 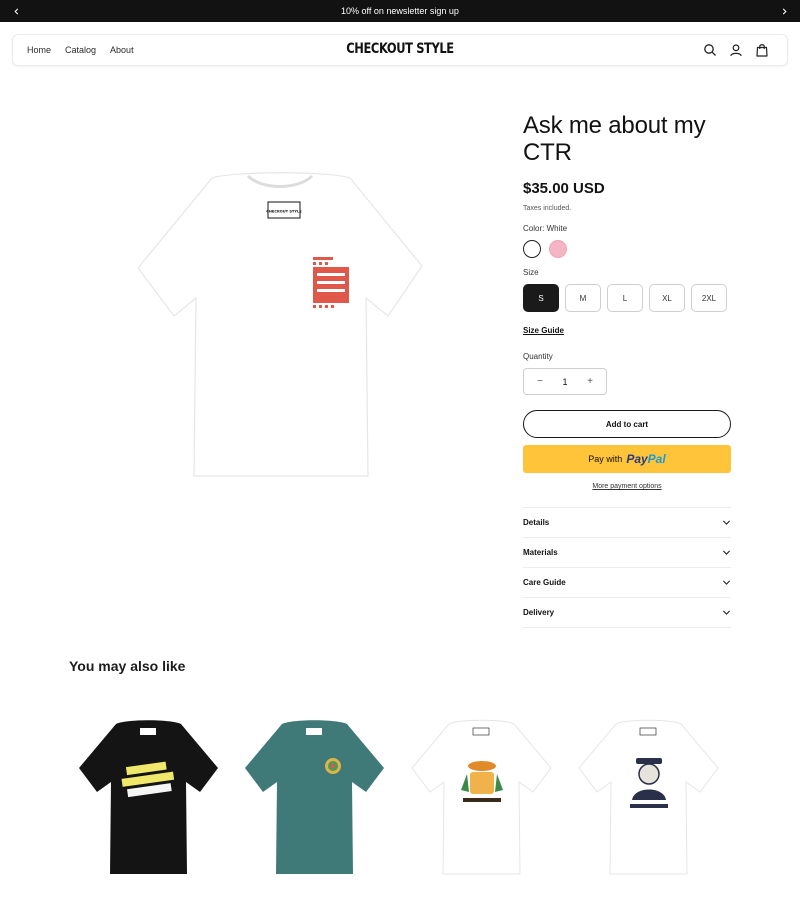 I want to click on size-guide-link: Size Guide, so click(x=543, y=330).